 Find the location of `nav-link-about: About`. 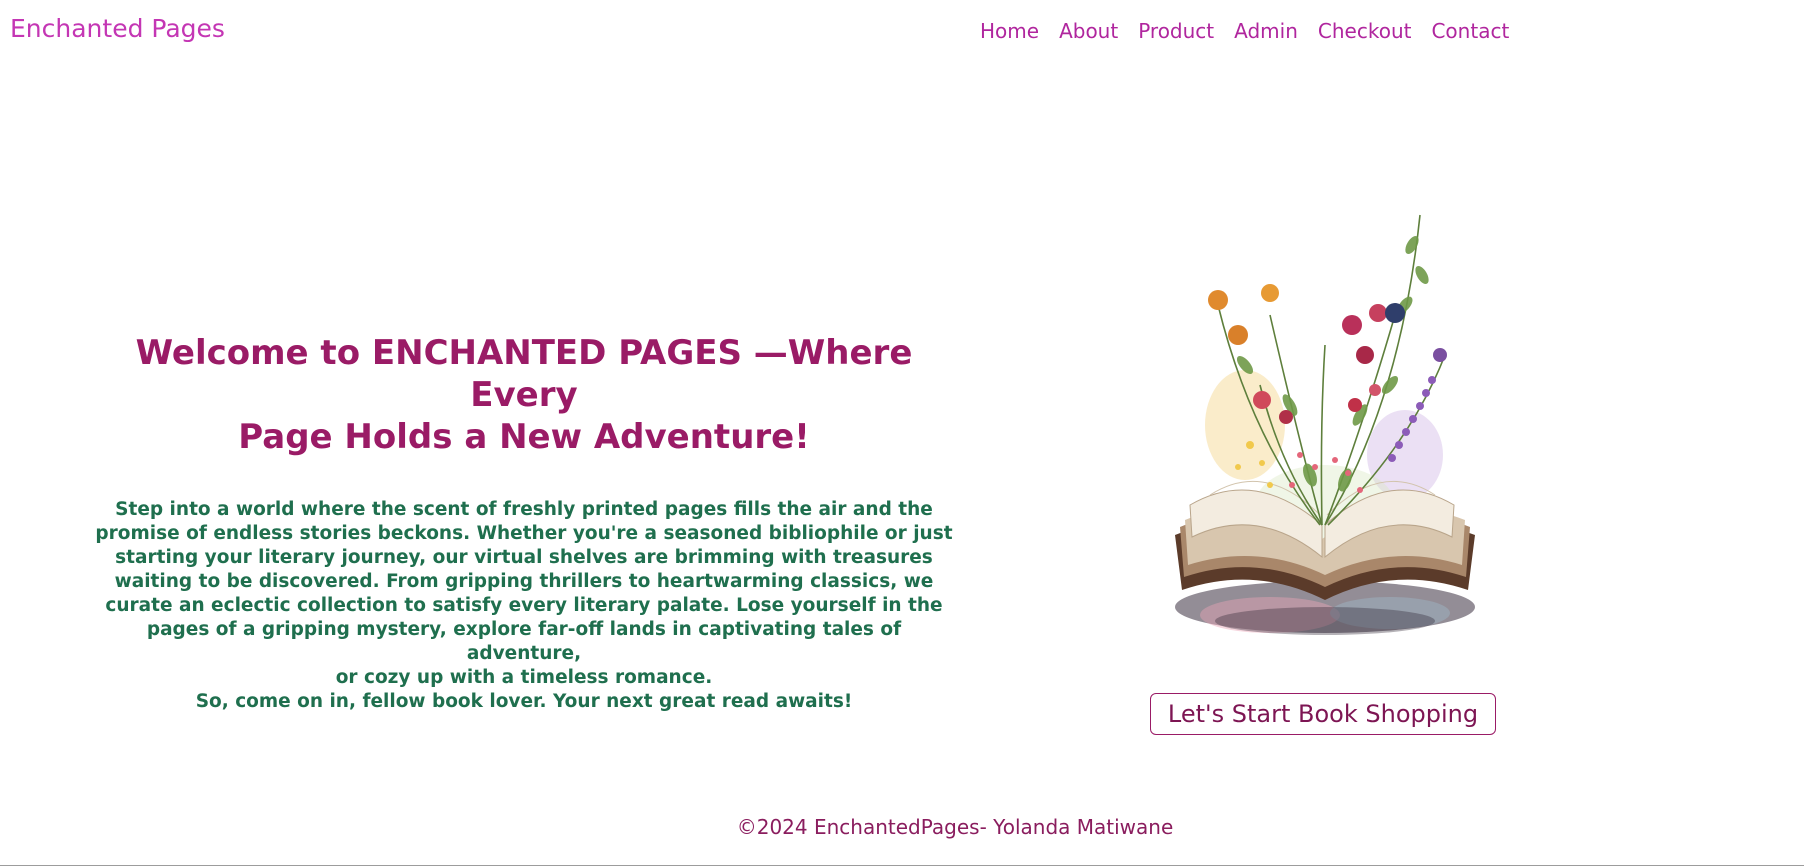

nav-link-about: About is located at coordinates (1088, 31).